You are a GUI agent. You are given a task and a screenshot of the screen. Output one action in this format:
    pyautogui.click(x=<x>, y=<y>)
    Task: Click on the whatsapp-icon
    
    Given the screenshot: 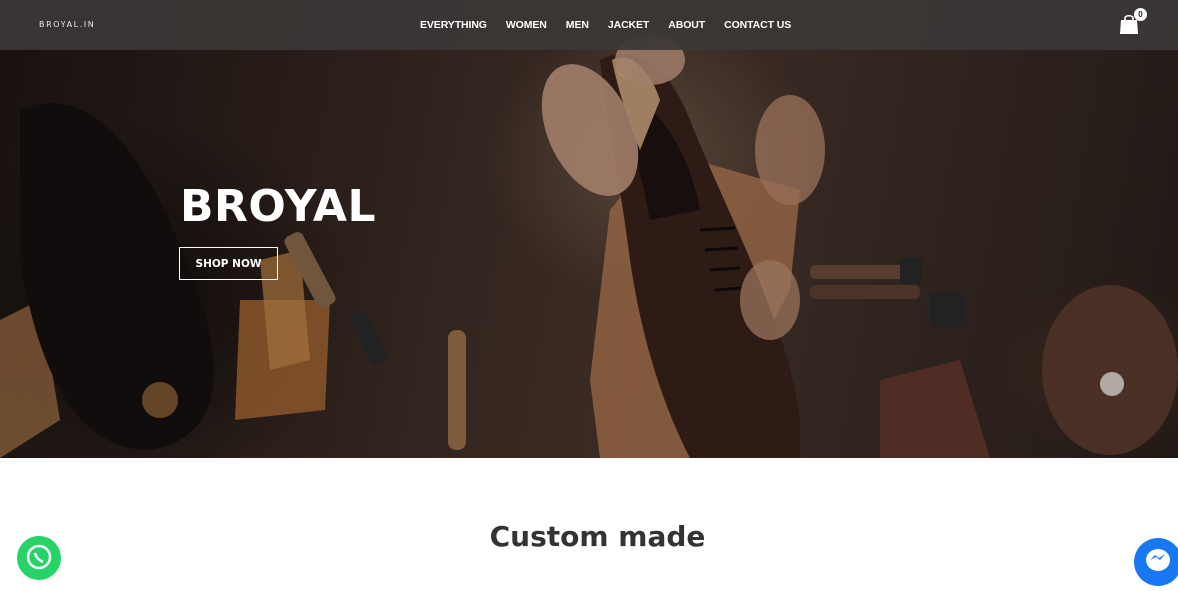 What is the action you would take?
    pyautogui.click(x=39, y=558)
    